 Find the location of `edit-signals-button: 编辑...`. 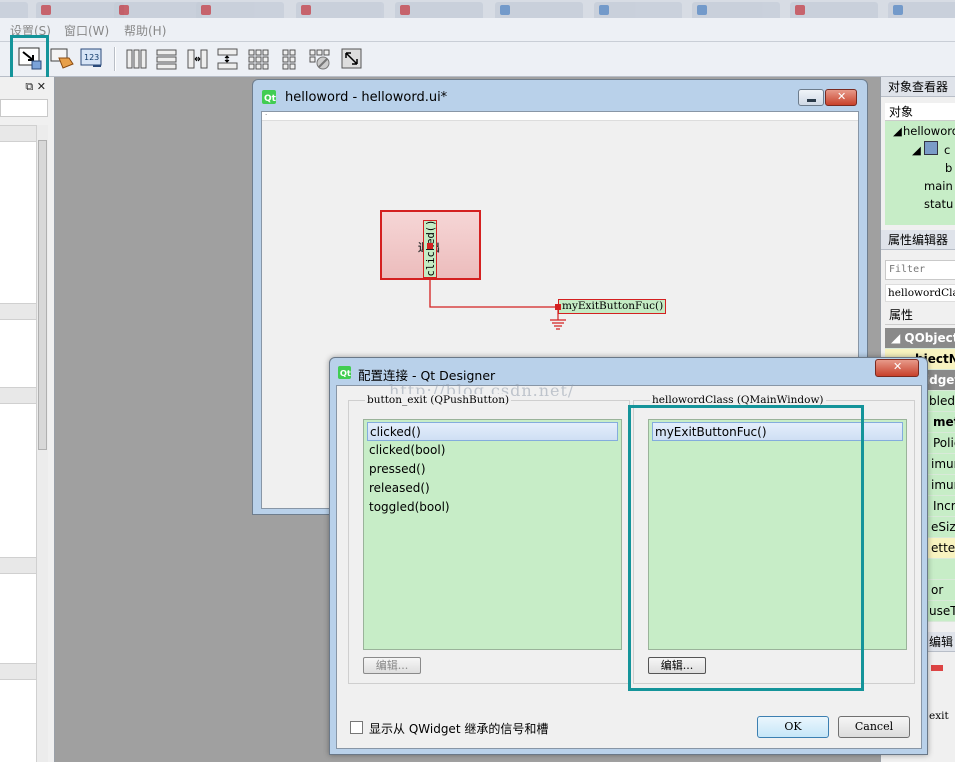

edit-signals-button: 编辑... is located at coordinates (392, 665).